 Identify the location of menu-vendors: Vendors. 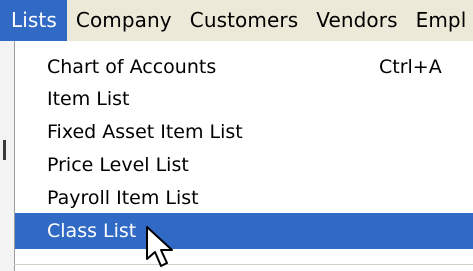
(356, 20).